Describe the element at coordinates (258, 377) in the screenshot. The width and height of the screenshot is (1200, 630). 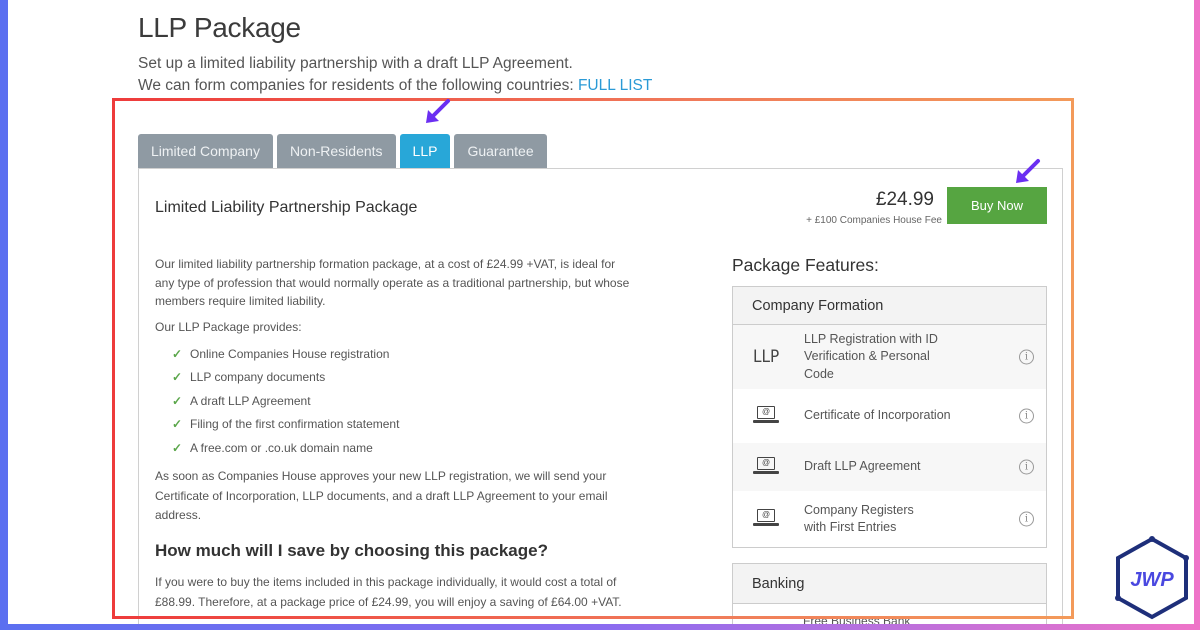
I see `list-item-label: LLP company documents` at that location.